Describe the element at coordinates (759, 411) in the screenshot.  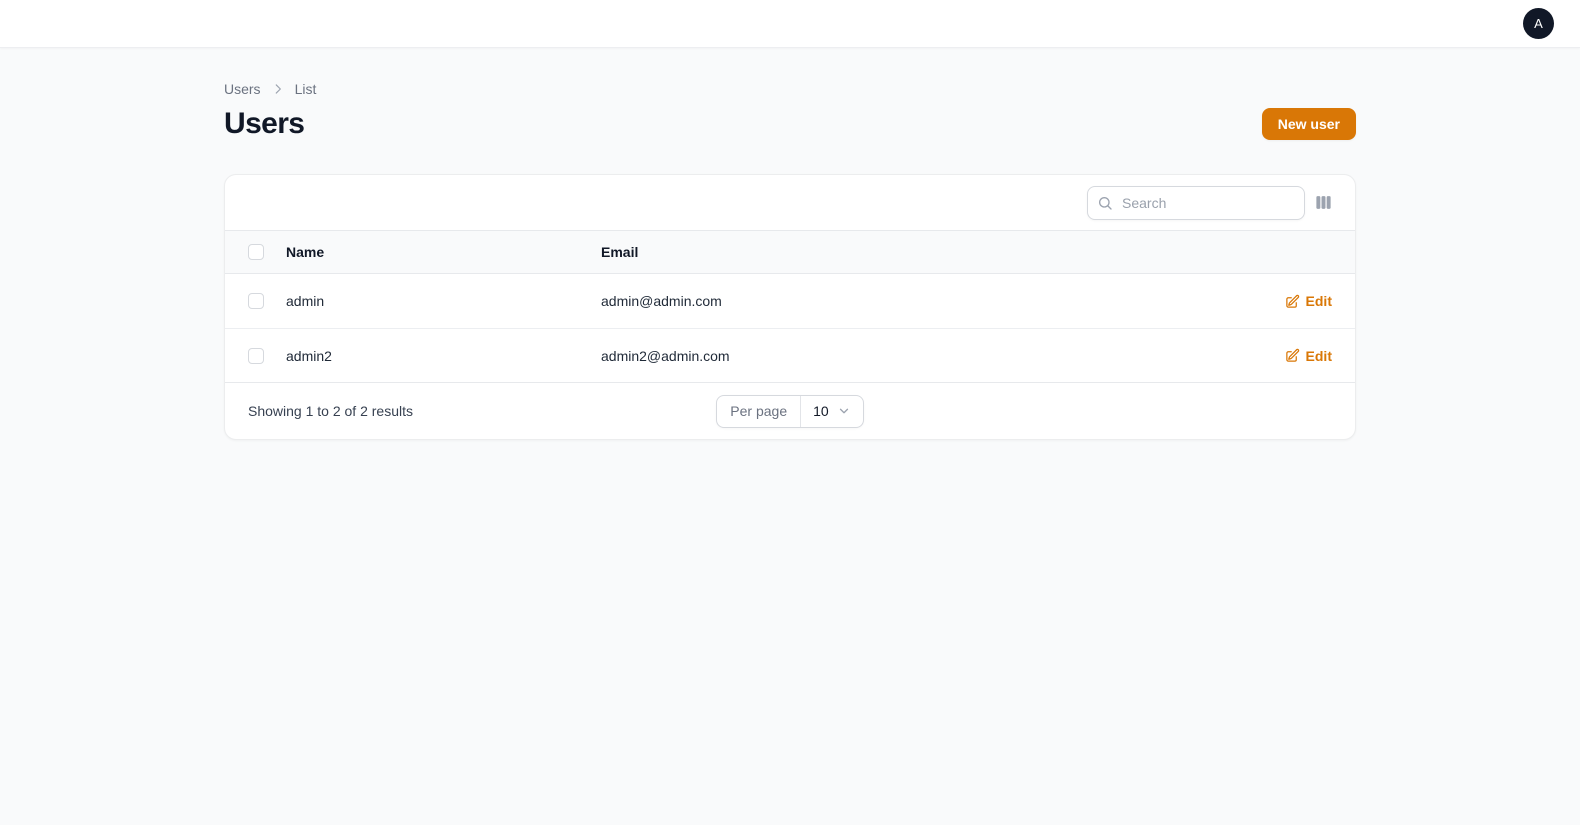
I see `per-page-label: Per page` at that location.